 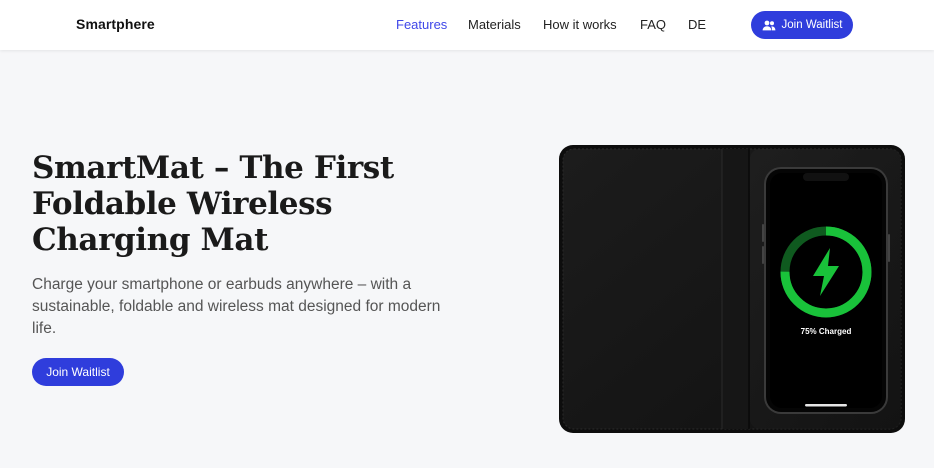 I want to click on nav-how-it-works: How it works, so click(x=580, y=24).